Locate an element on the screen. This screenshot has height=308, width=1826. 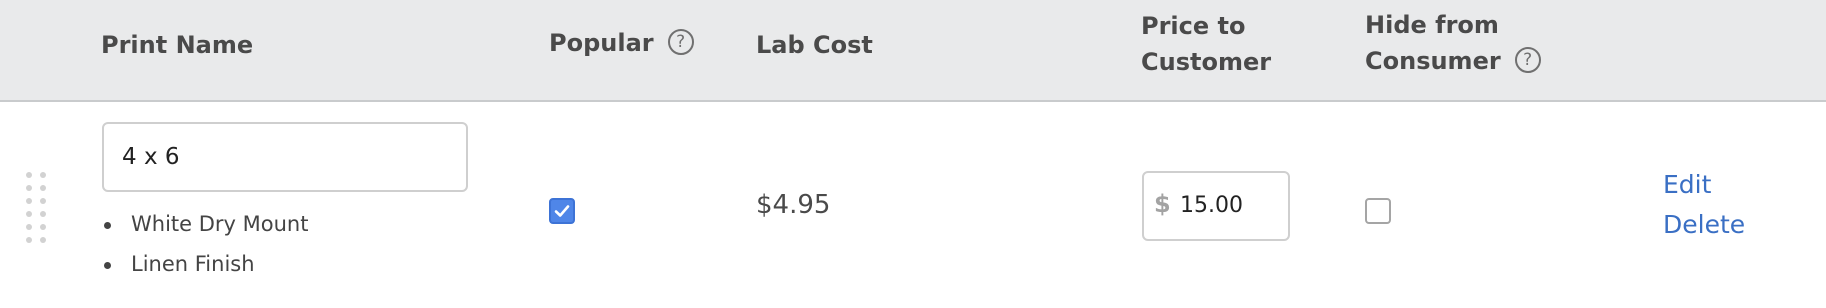
currency-symbol: $ is located at coordinates (1162, 204).